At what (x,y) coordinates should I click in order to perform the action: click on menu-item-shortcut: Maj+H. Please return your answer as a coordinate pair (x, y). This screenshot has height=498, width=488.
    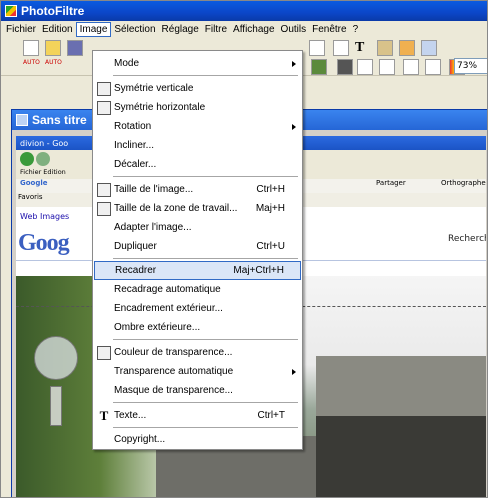
    Looking at the image, I should click on (270, 208).